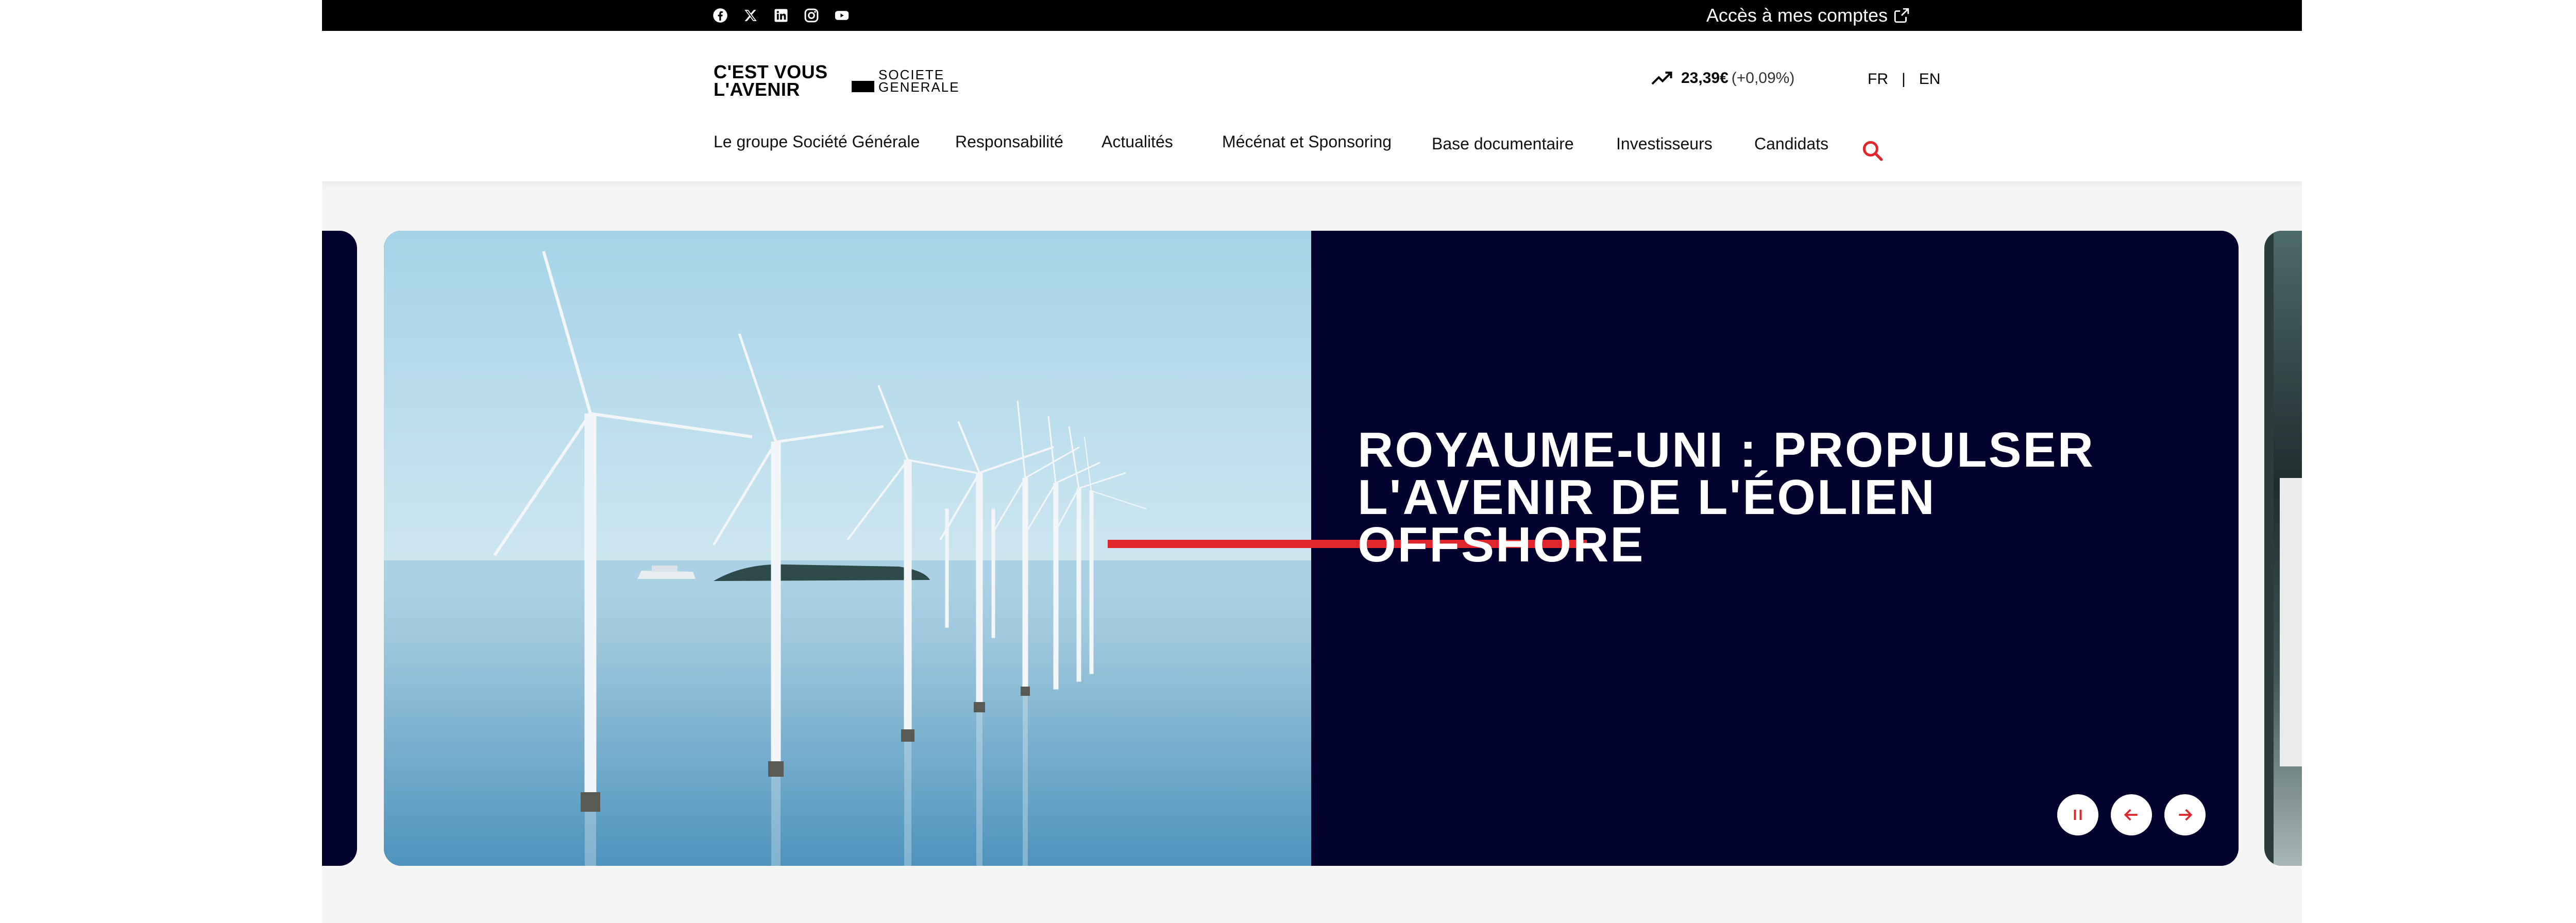  I want to click on accounts-link: Accès à mes comptes, so click(1808, 16).